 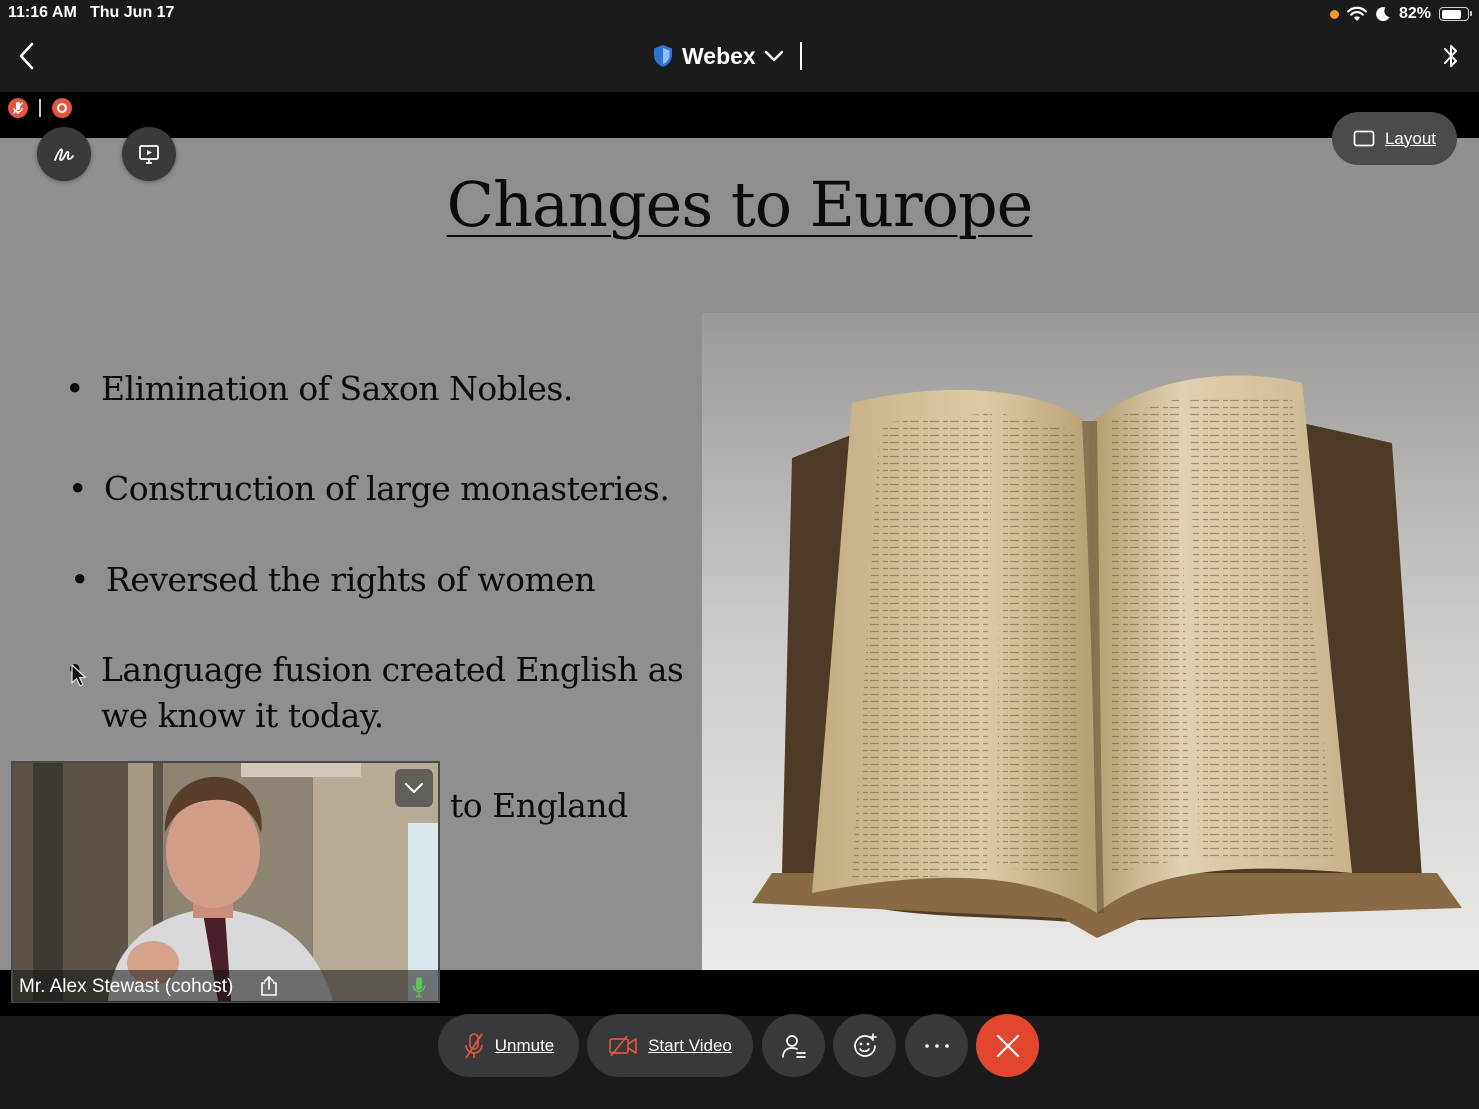 I want to click on status-date: Thu Jun 17, so click(x=132, y=12).